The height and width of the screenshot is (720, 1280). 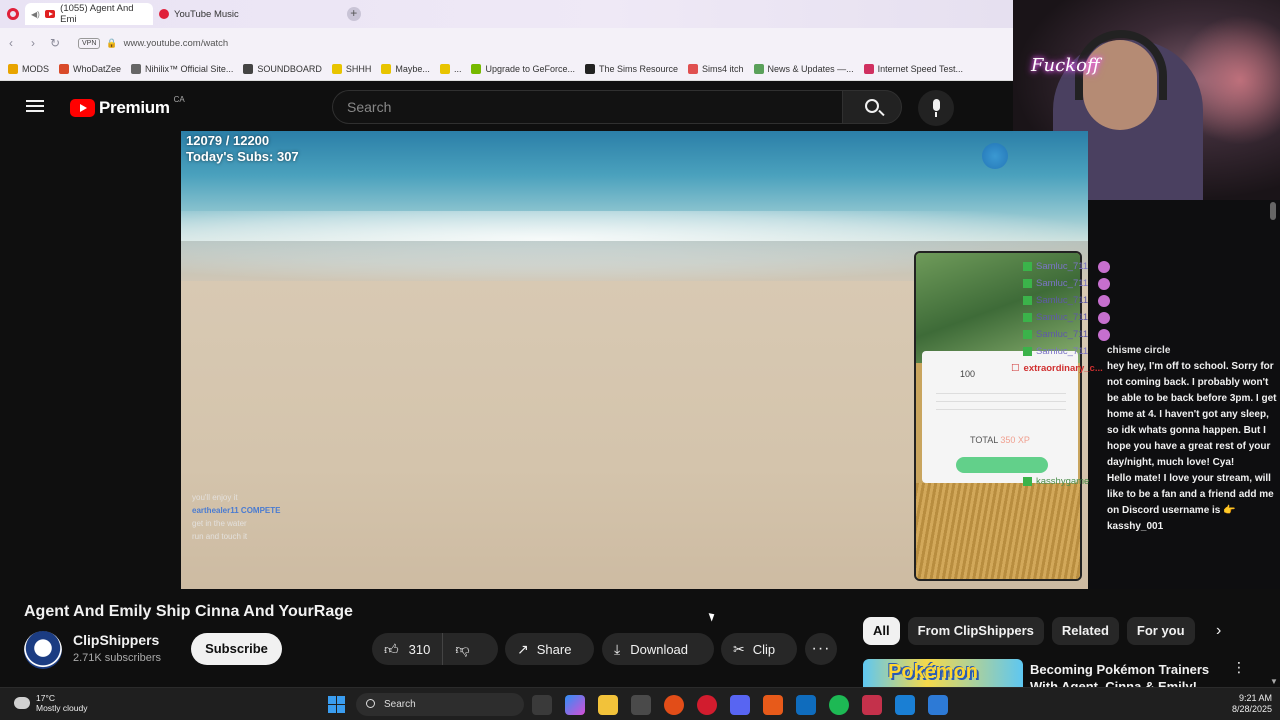 What do you see at coordinates (542, 705) in the screenshot?
I see `taskview-icon` at bounding box center [542, 705].